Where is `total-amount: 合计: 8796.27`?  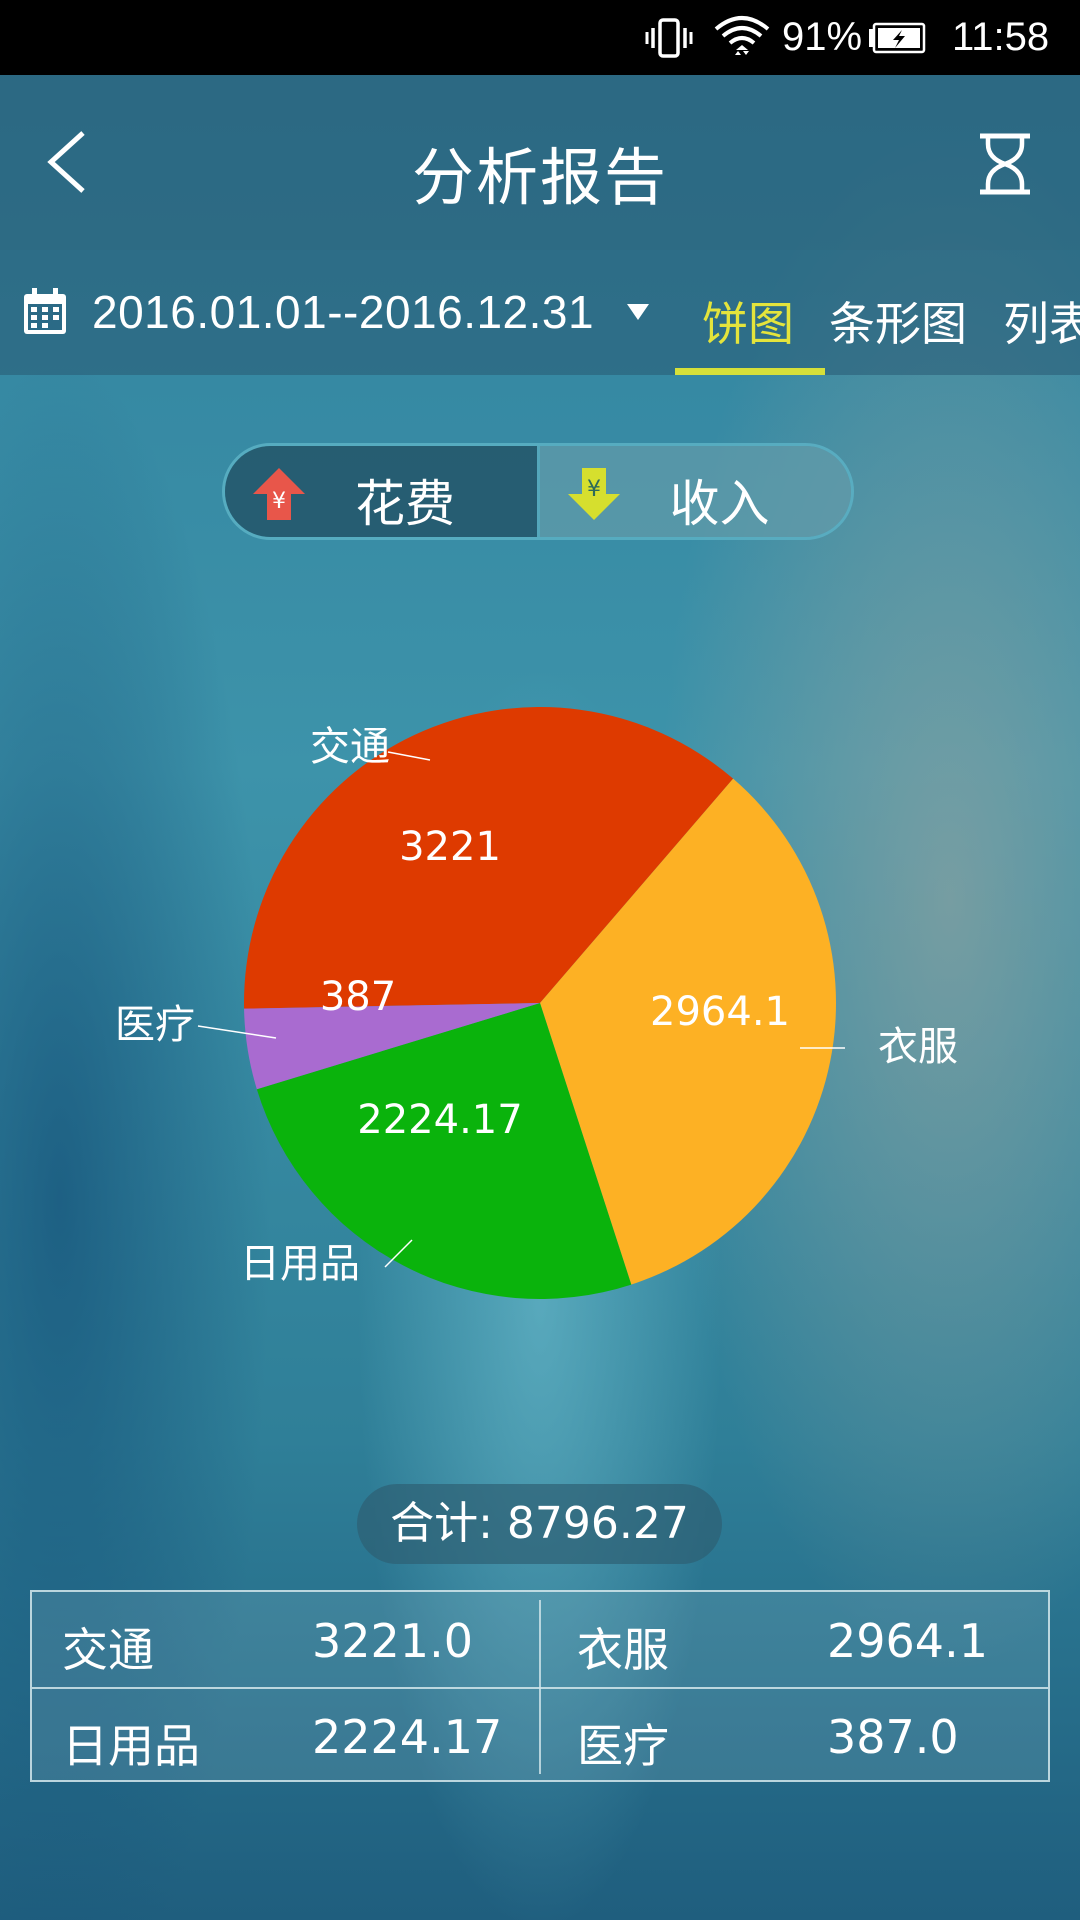 total-amount: 合计: 8796.27 is located at coordinates (539, 1524).